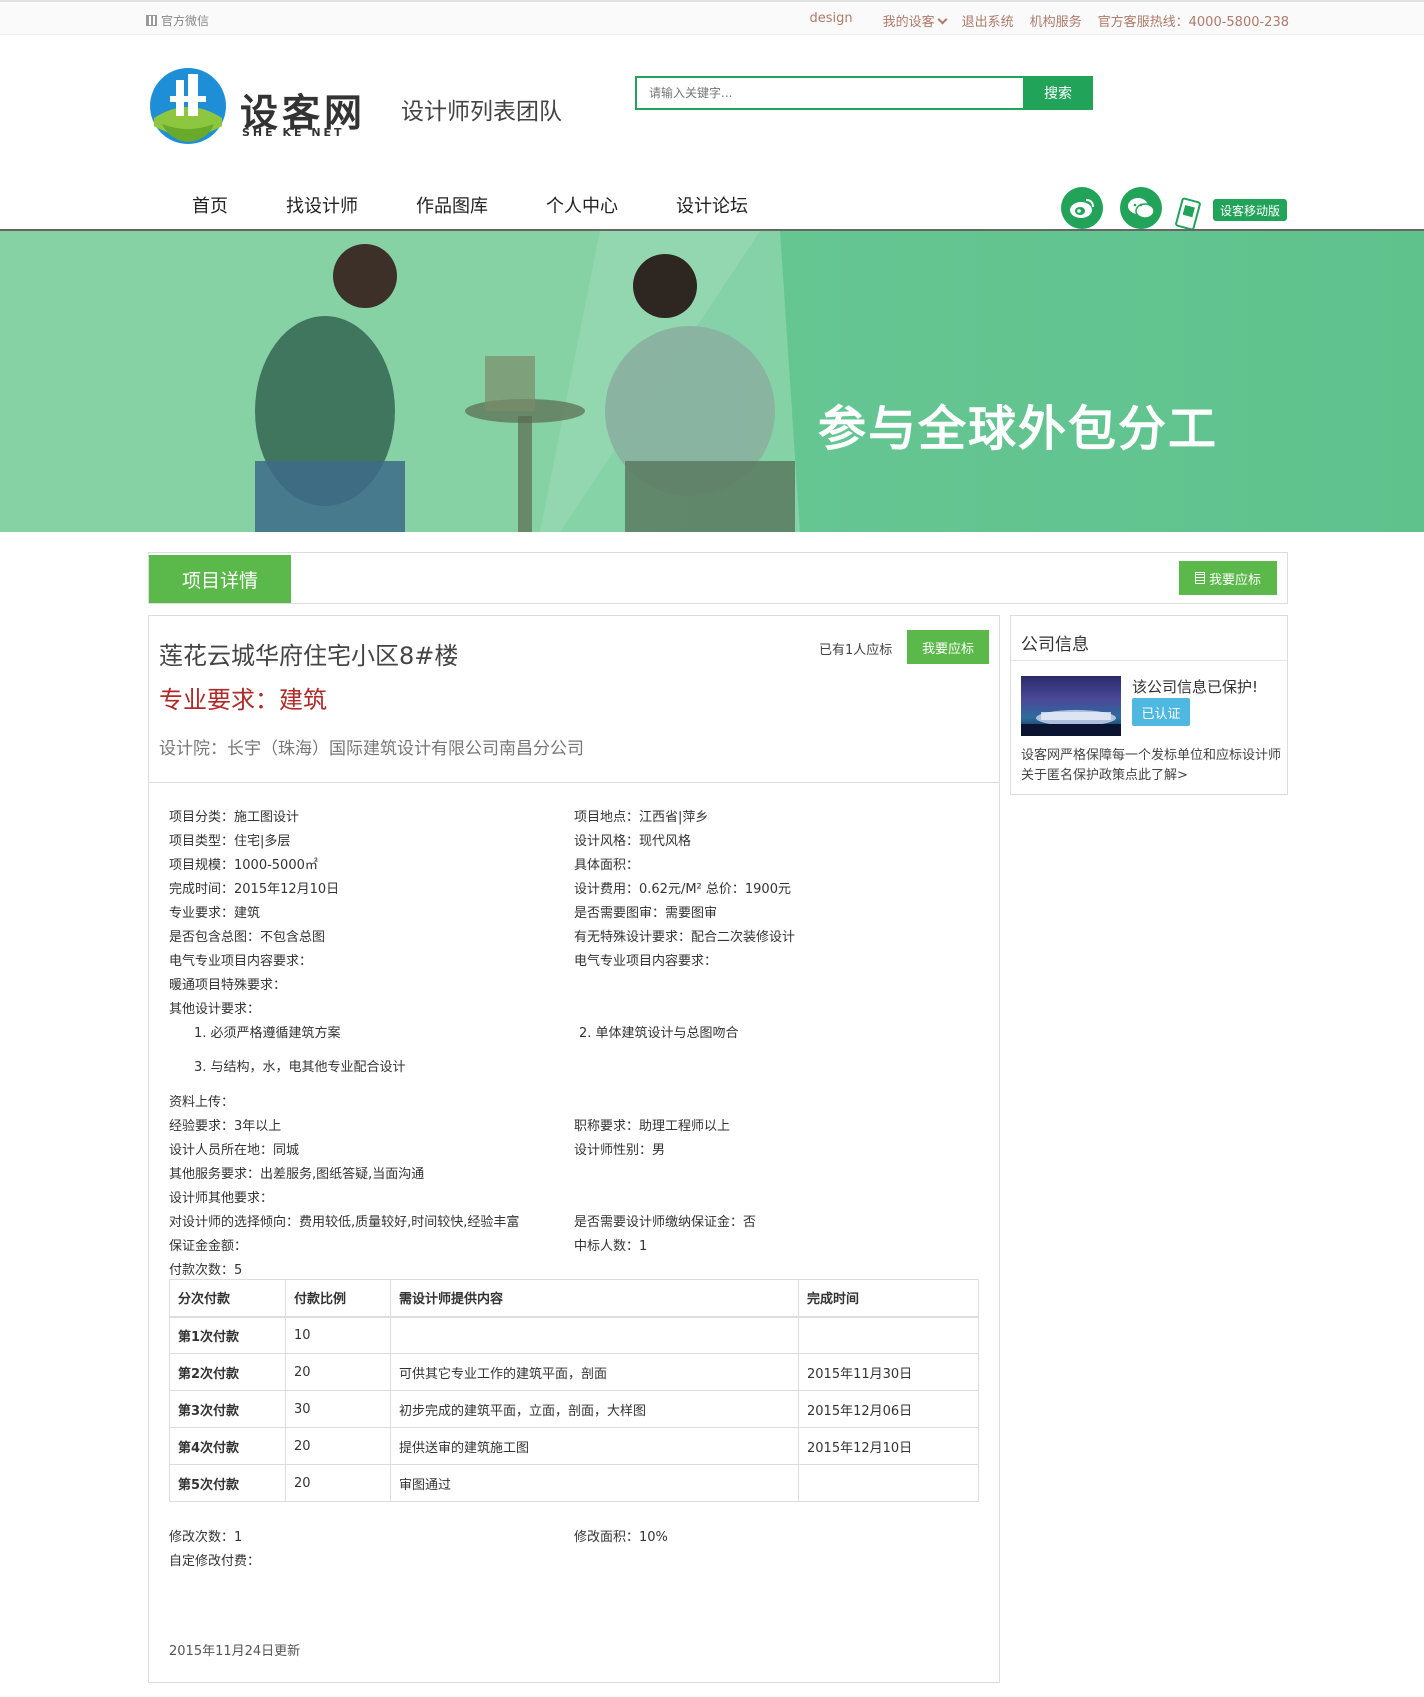  Describe the element at coordinates (594, 1335) in the screenshot. I see `payment-content` at that location.